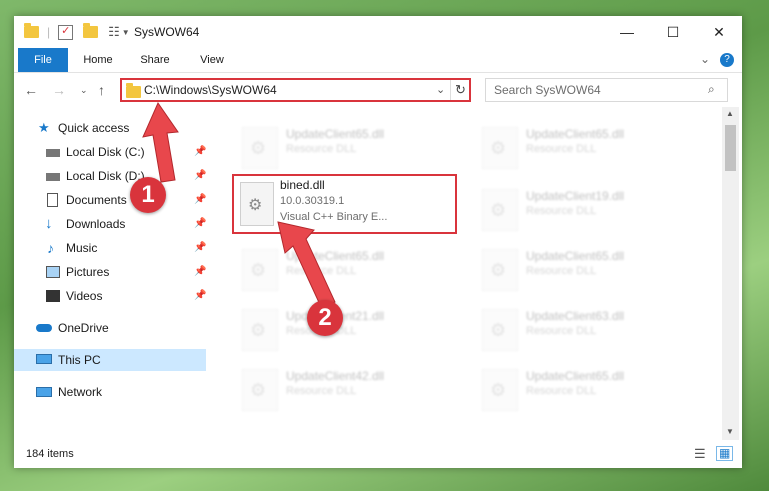 This screenshot has height=491, width=769. I want to click on arrow-1-shape, so click(160, 142).